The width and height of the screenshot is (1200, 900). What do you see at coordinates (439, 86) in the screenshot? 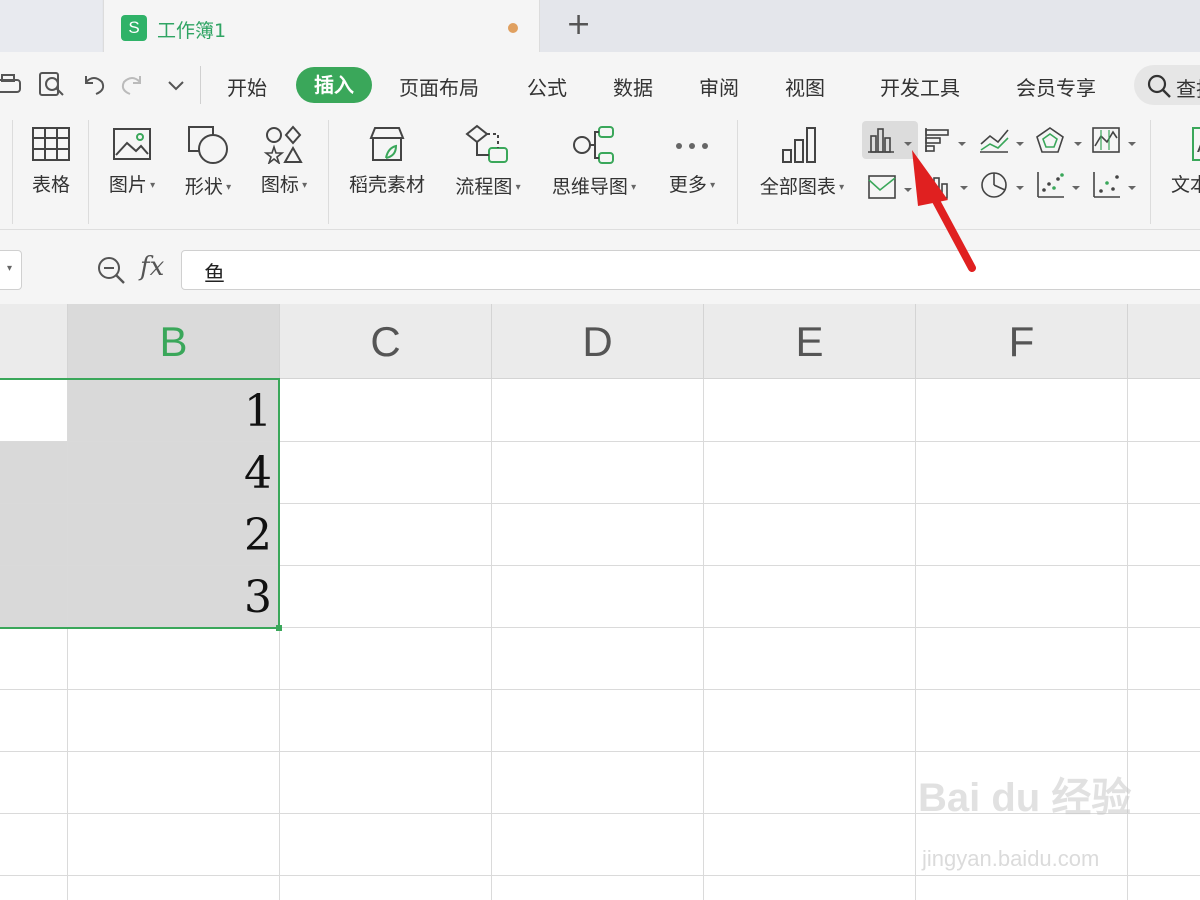
I see `menu-page-layout: 页面布局` at bounding box center [439, 86].